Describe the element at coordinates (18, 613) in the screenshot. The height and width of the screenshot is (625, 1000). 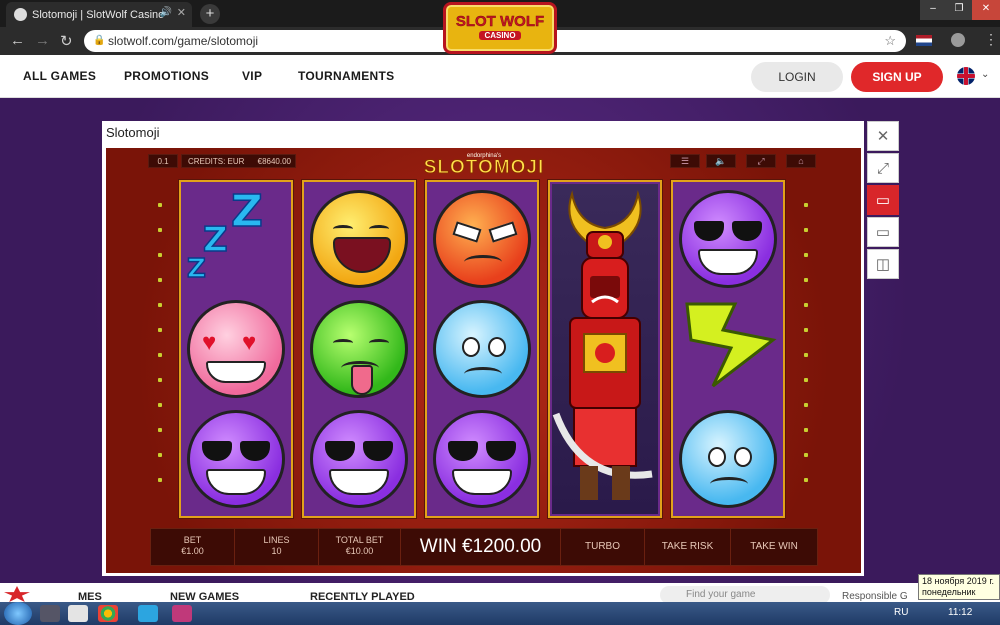
I see `windows-start-icon` at that location.